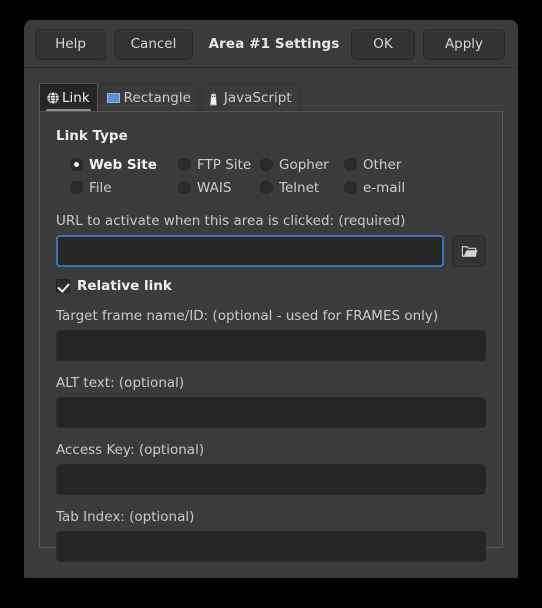 This screenshot has height=608, width=542. Describe the element at coordinates (271, 412) in the screenshot. I see `alt-text-input` at that location.